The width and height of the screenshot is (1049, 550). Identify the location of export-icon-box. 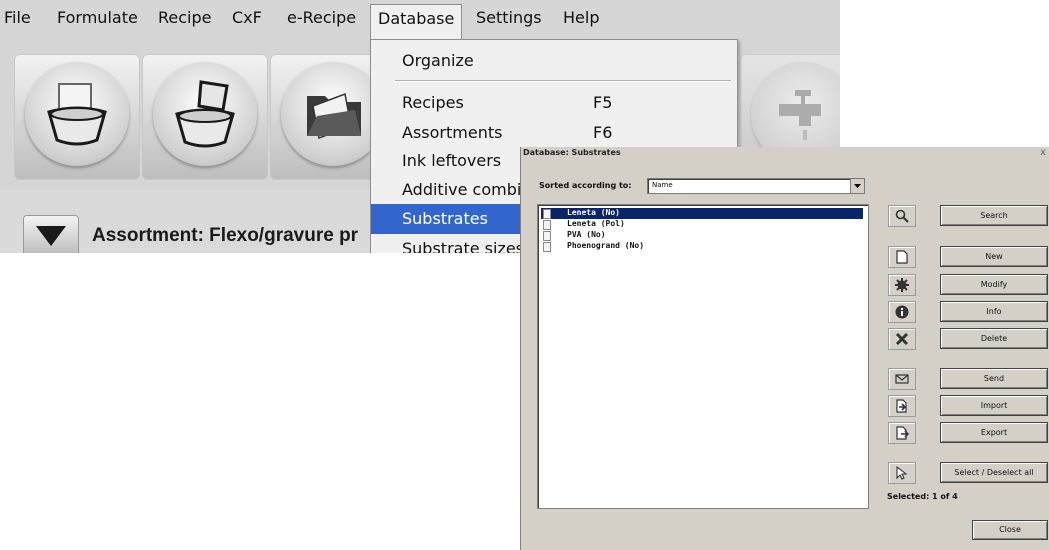
(902, 433).